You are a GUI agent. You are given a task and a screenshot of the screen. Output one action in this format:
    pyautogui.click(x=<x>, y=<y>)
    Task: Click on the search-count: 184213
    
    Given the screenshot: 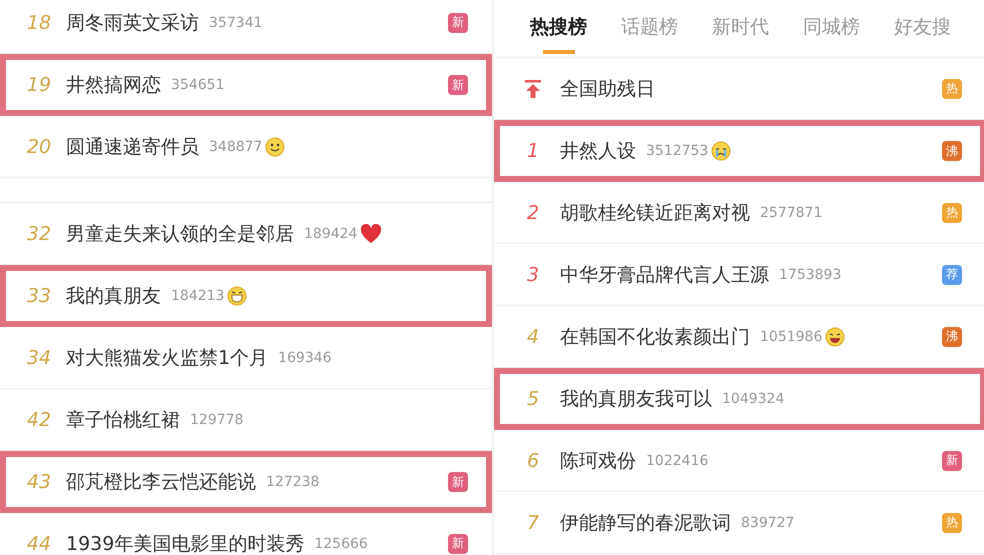 What is the action you would take?
    pyautogui.click(x=197, y=296)
    